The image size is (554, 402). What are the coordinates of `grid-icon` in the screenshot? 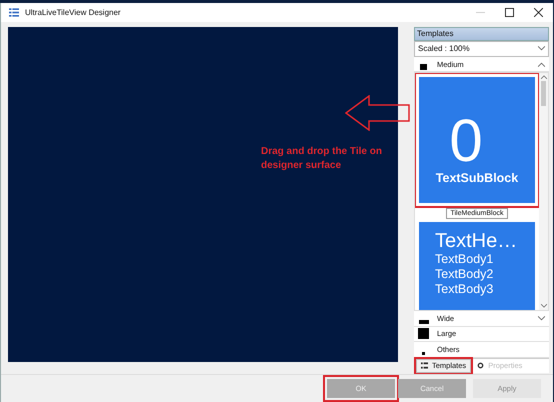 It's located at (424, 366).